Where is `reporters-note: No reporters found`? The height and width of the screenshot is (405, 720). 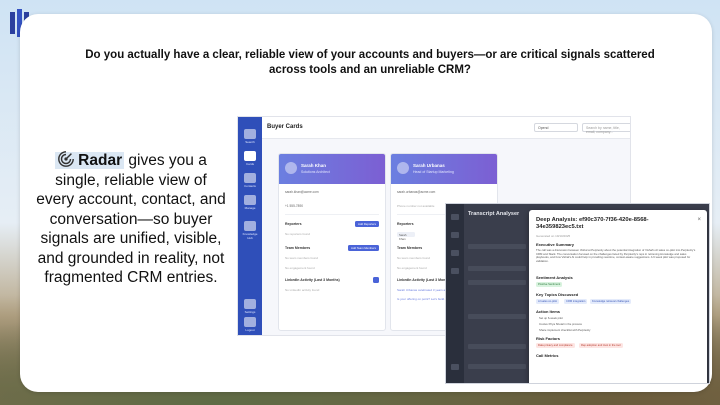 reporters-note: No reporters found is located at coordinates (298, 234).